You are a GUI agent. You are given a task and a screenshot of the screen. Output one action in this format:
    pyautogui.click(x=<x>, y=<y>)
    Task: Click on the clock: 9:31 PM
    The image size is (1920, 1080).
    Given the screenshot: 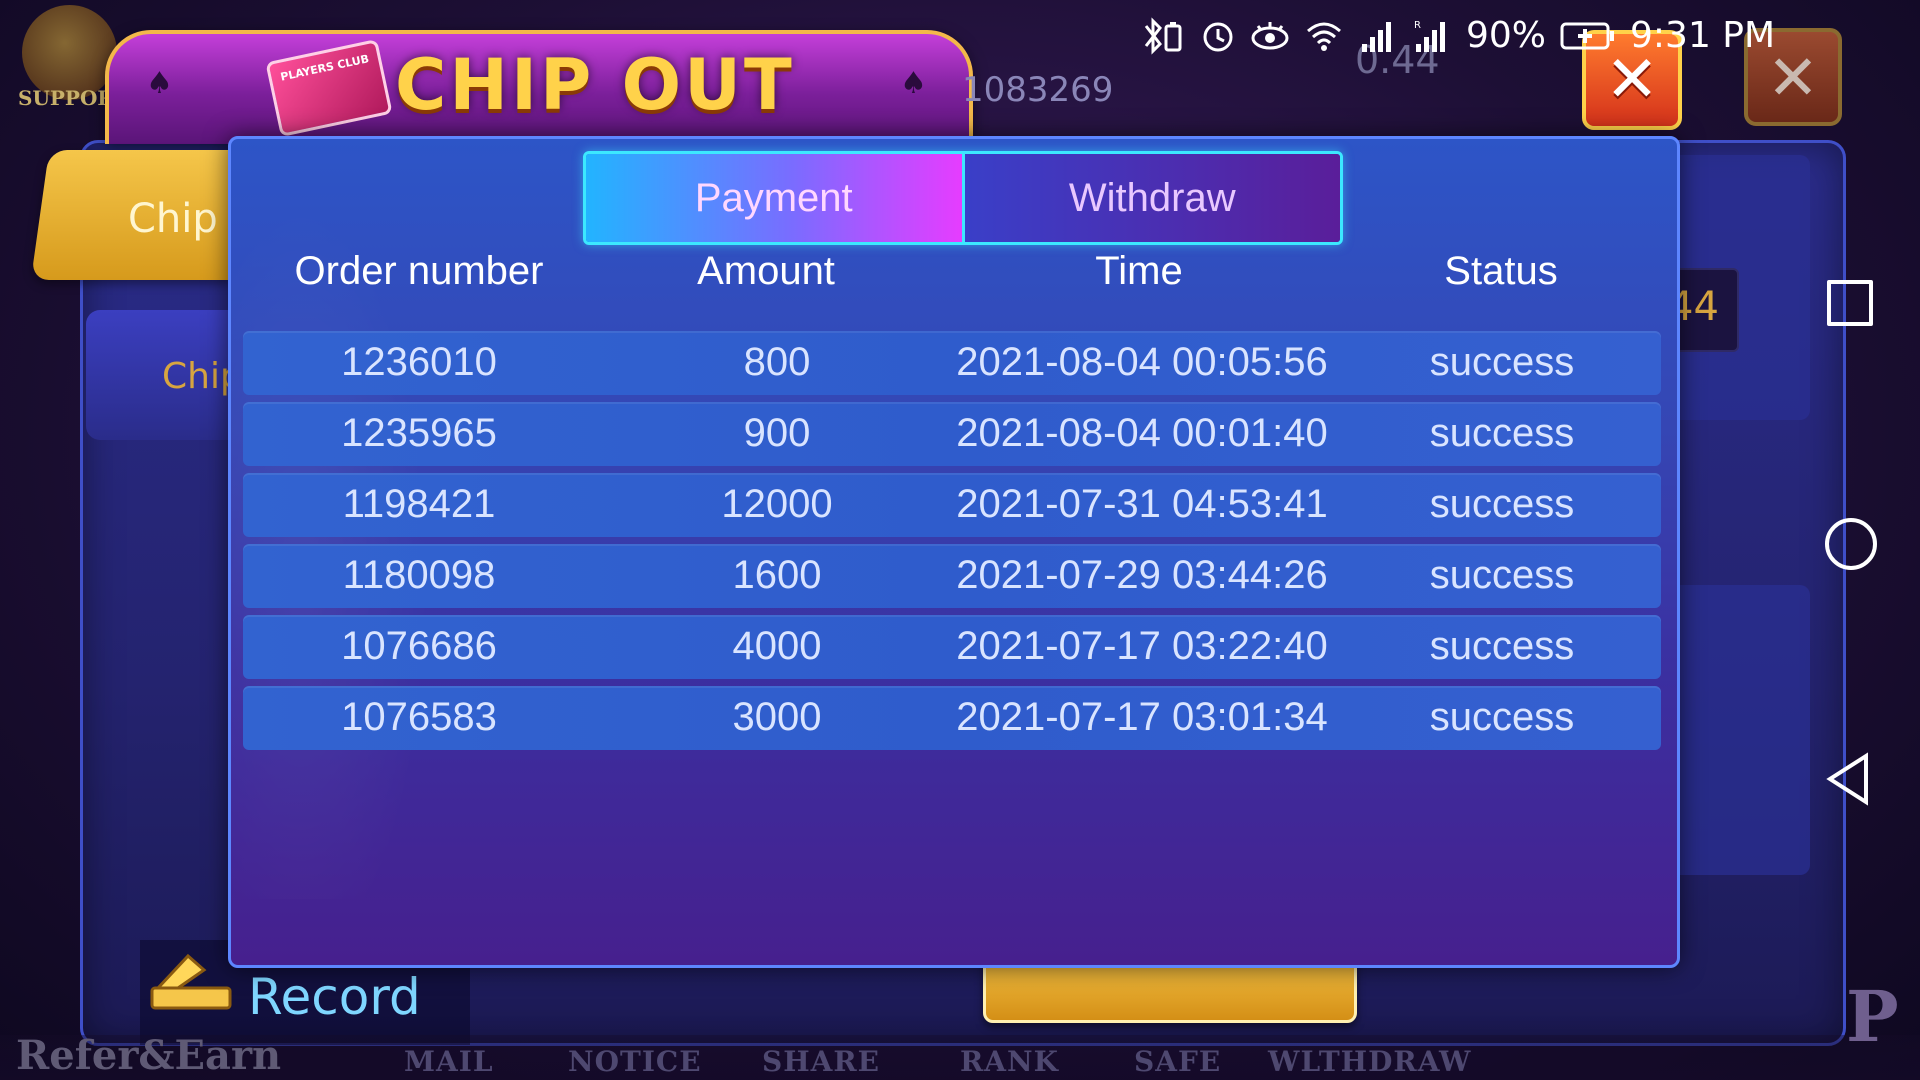 What is the action you would take?
    pyautogui.click(x=1703, y=35)
    